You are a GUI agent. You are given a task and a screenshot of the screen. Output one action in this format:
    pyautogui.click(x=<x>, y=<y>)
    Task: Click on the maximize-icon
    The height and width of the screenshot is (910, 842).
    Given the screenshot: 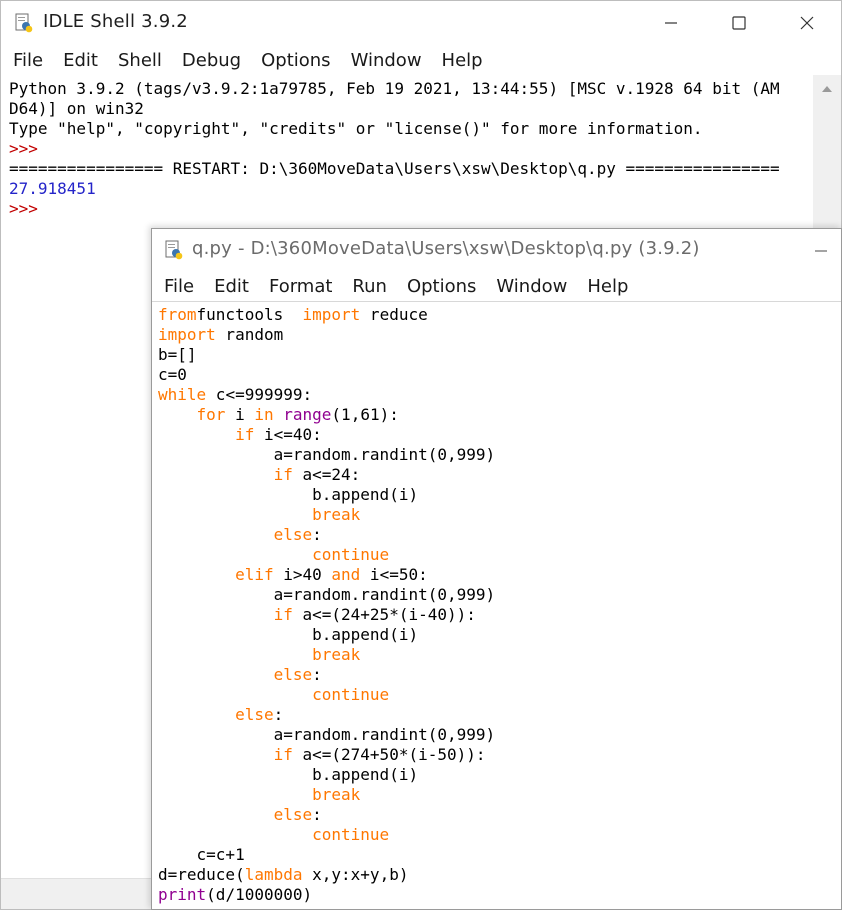 What is the action you would take?
    pyautogui.click(x=739, y=23)
    